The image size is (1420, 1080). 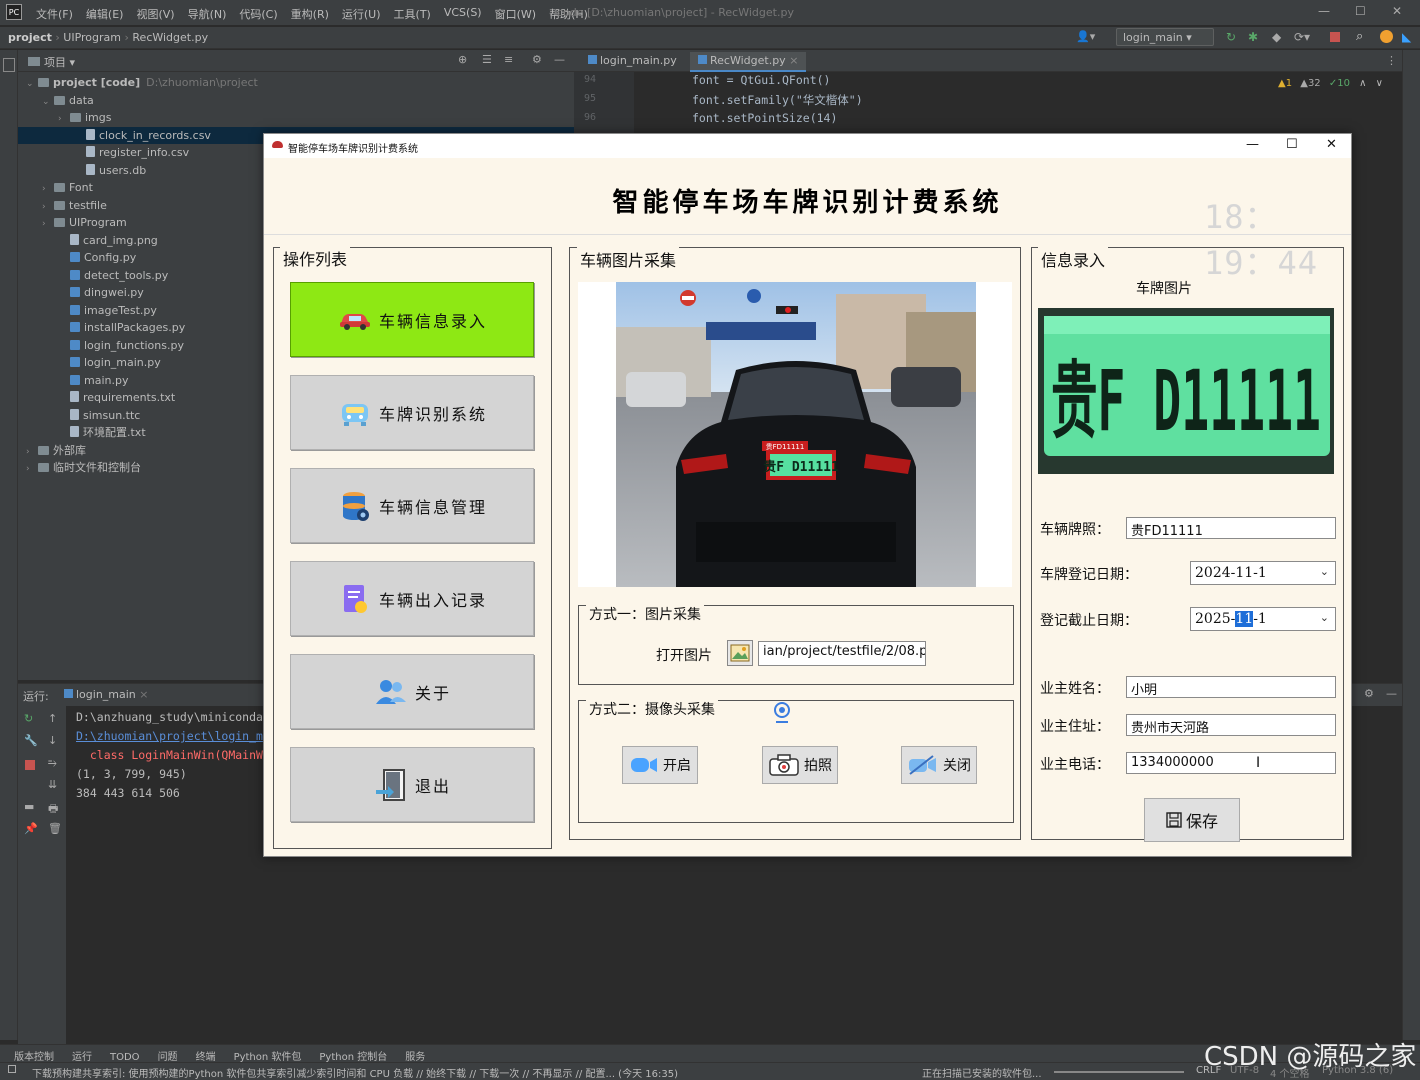 What do you see at coordinates (106, 694) in the screenshot?
I see `run-tab: login_main ×` at bounding box center [106, 694].